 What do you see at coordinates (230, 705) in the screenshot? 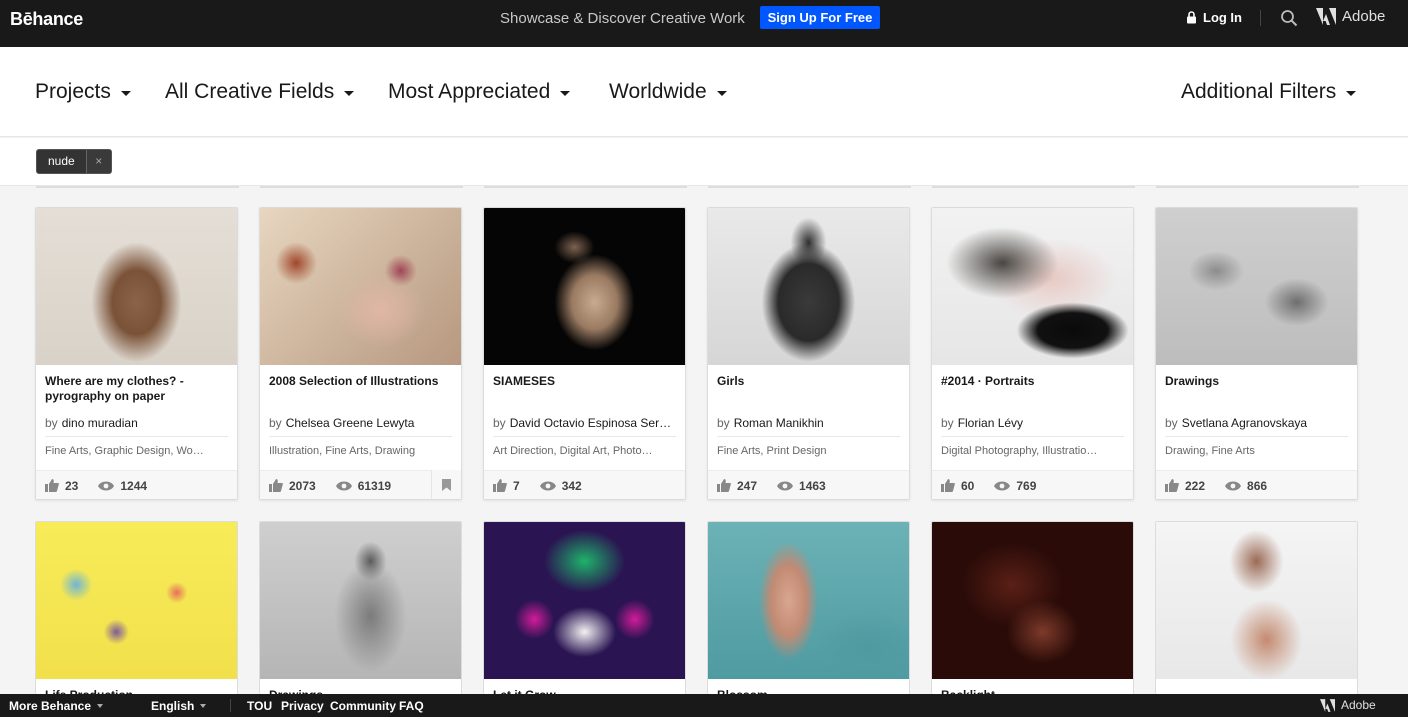
I see `footer-divider` at bounding box center [230, 705].